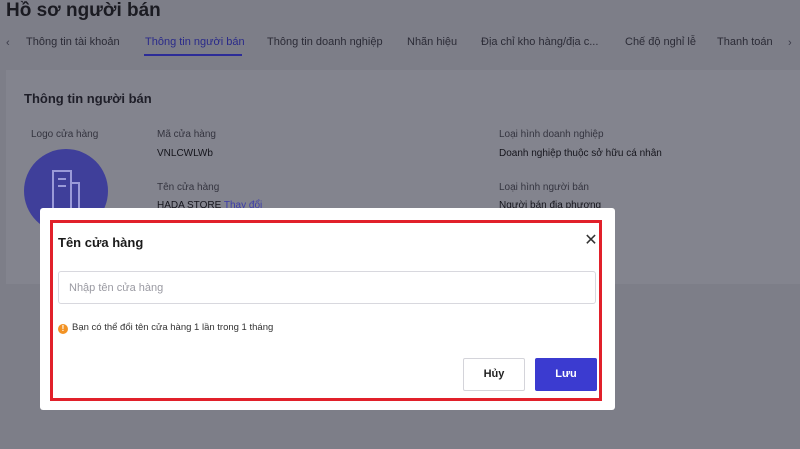 The height and width of the screenshot is (449, 800). What do you see at coordinates (88, 98) in the screenshot?
I see `seller-info-title: Thông tin người bán` at bounding box center [88, 98].